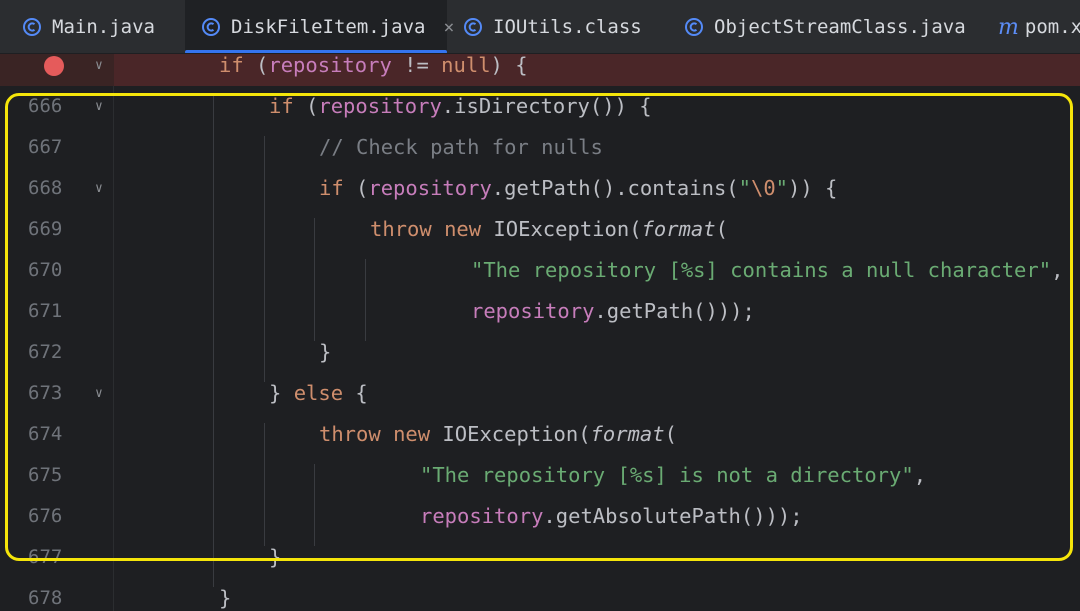 The height and width of the screenshot is (611, 1080). I want to click on tab-label: IOUtils.class, so click(567, 27).